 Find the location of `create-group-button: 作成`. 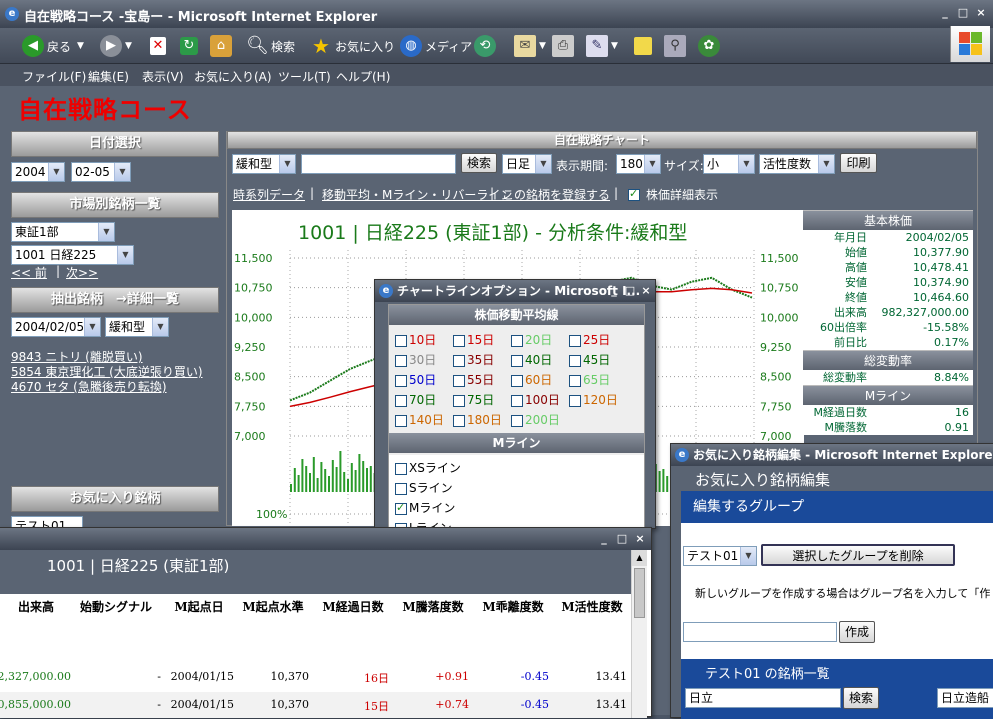

create-group-button: 作成 is located at coordinates (857, 632).